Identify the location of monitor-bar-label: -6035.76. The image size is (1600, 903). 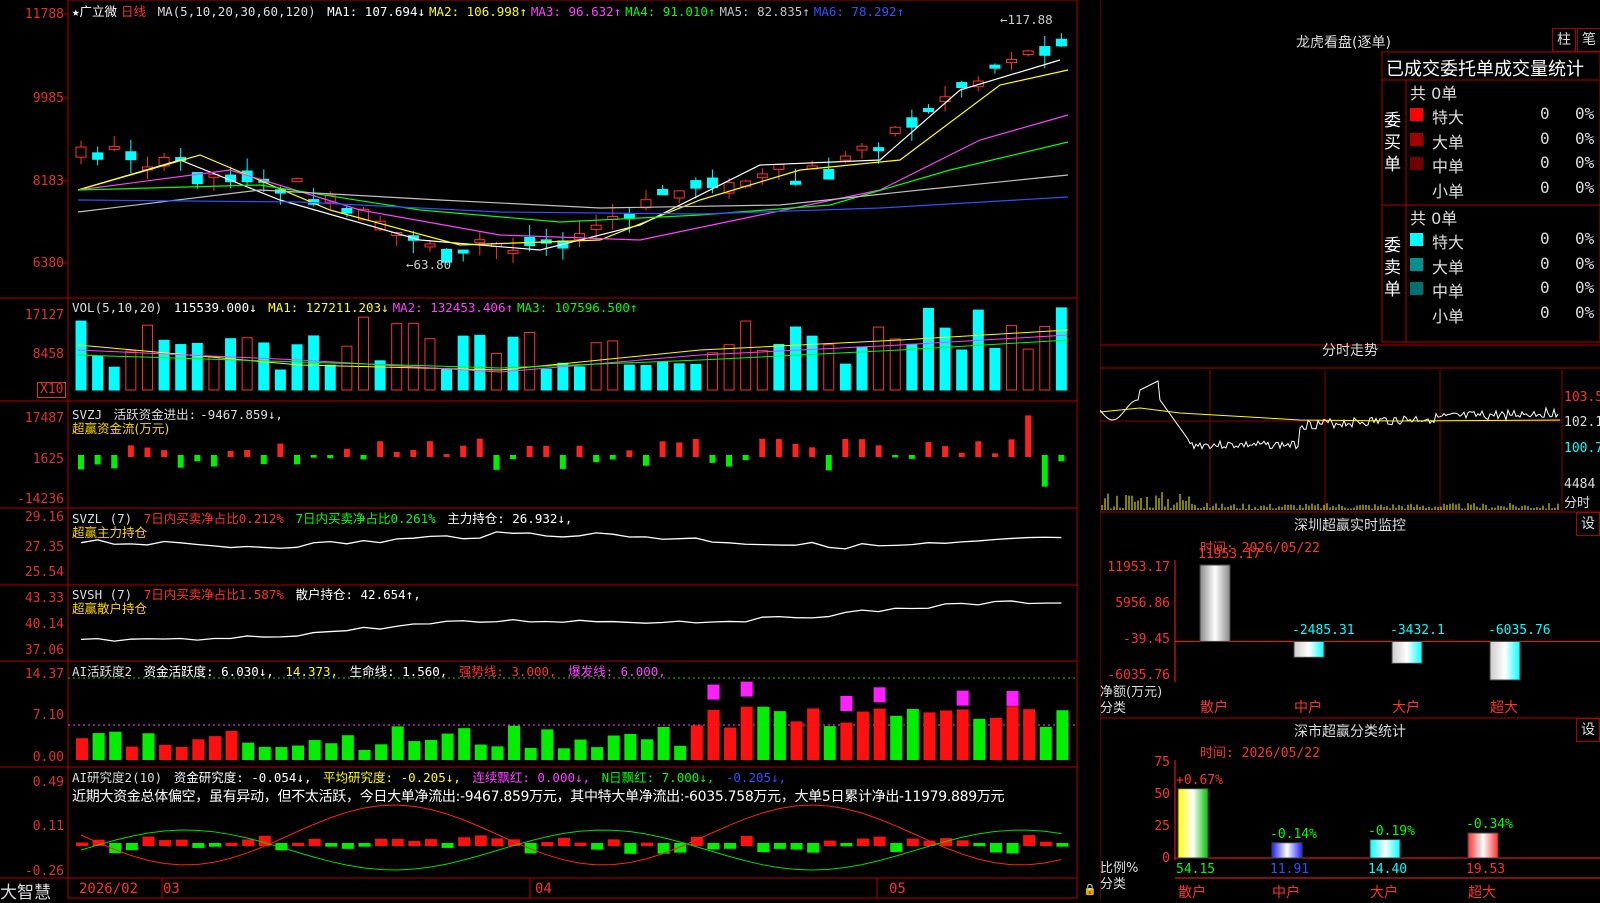
(1519, 631).